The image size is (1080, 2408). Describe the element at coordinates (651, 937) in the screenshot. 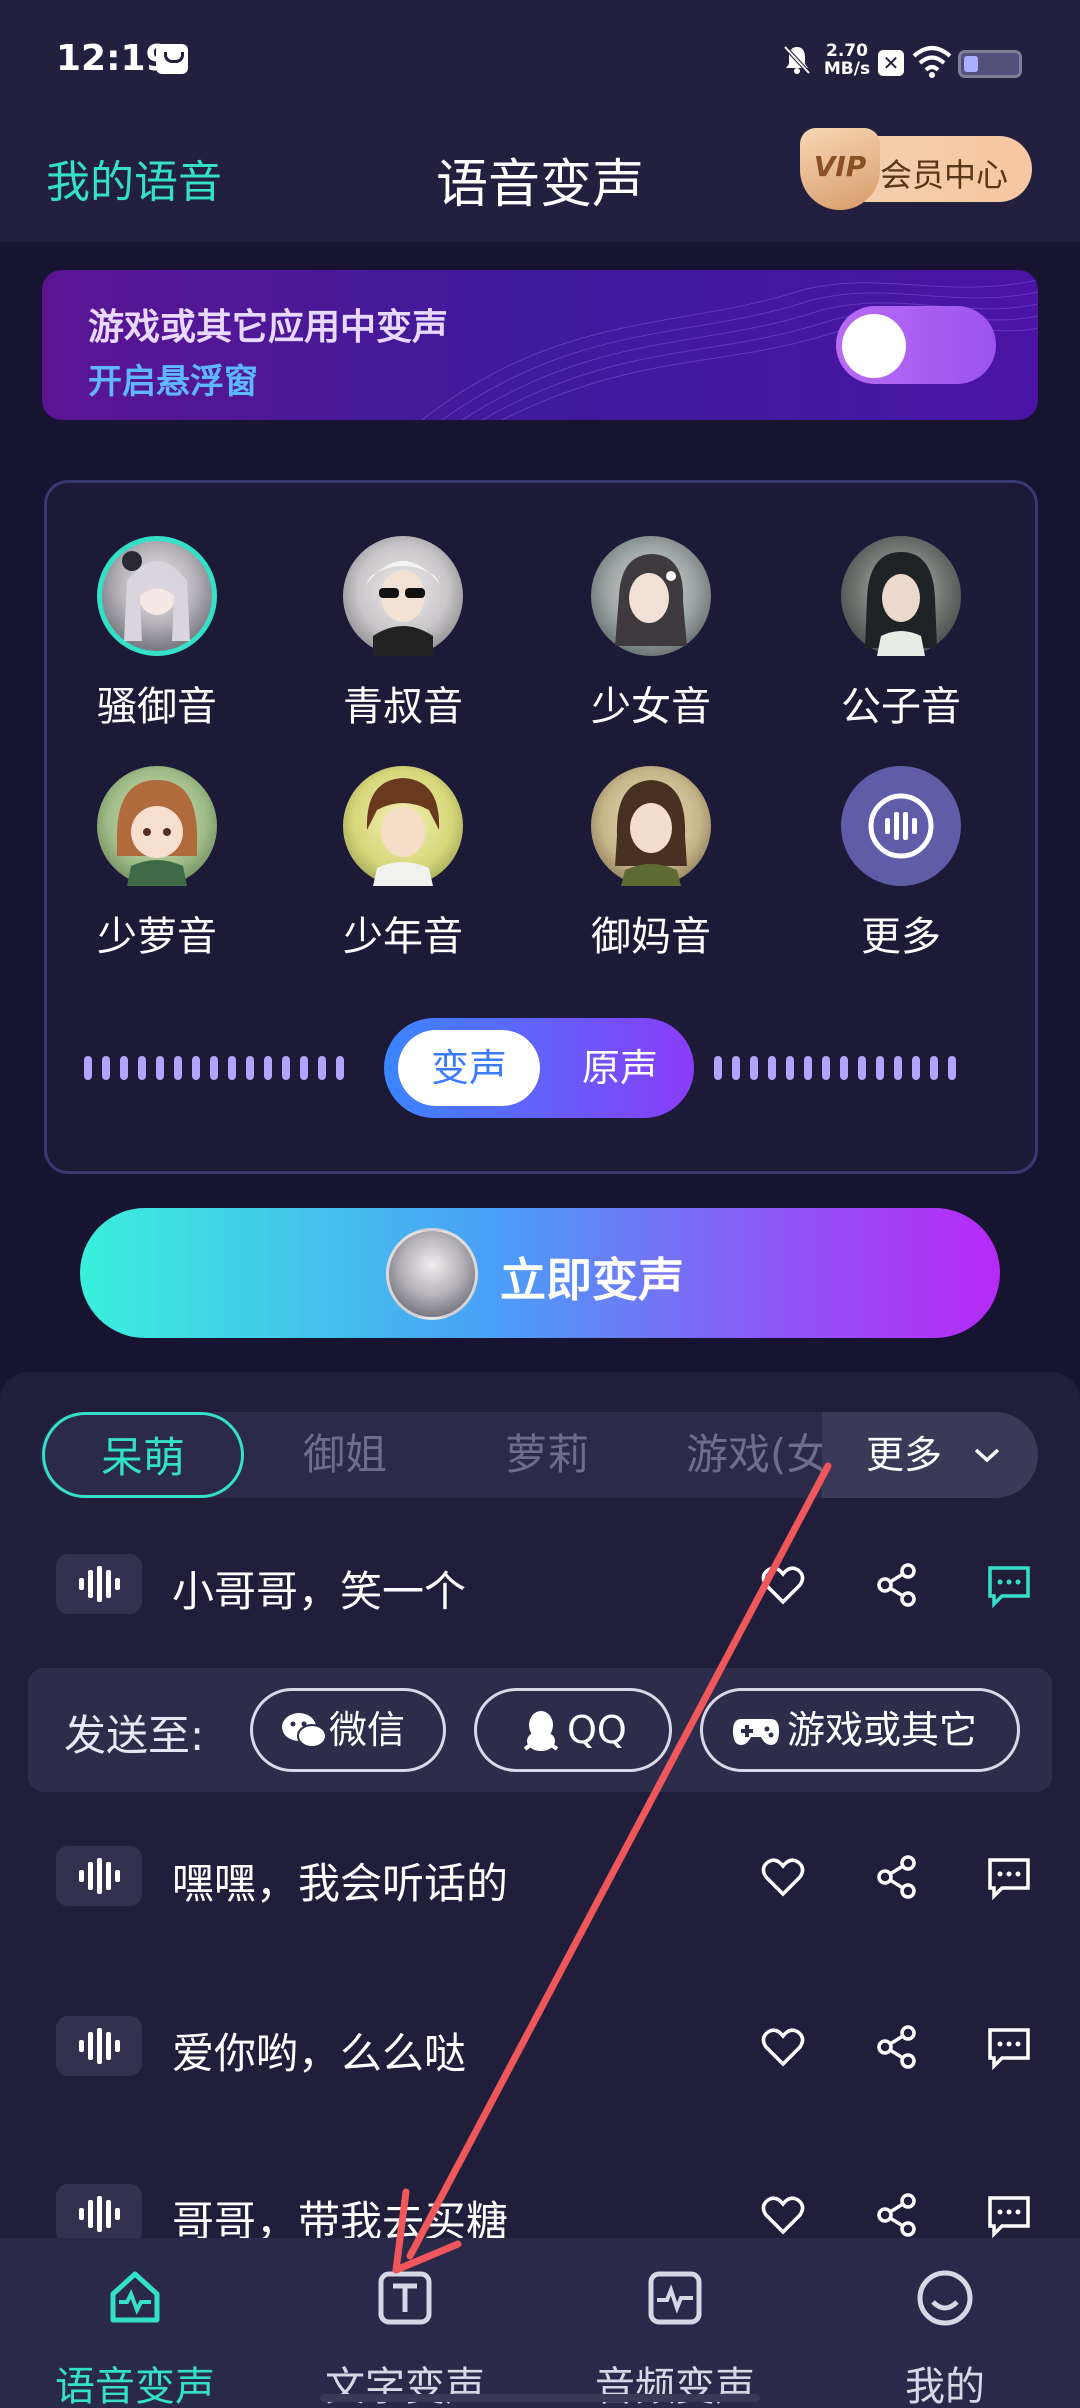

I see `voice-label: 御妈音` at that location.